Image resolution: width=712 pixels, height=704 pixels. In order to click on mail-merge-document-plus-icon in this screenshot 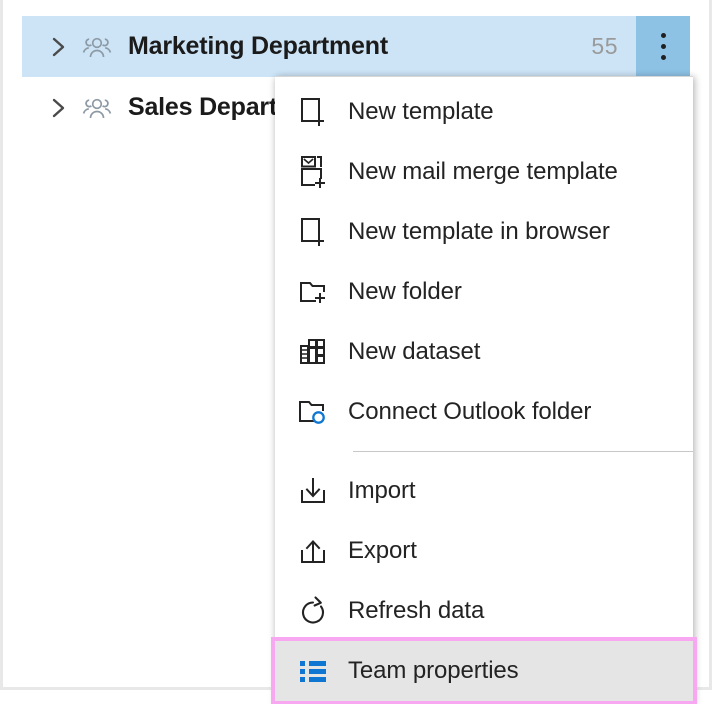, I will do `click(313, 172)`.